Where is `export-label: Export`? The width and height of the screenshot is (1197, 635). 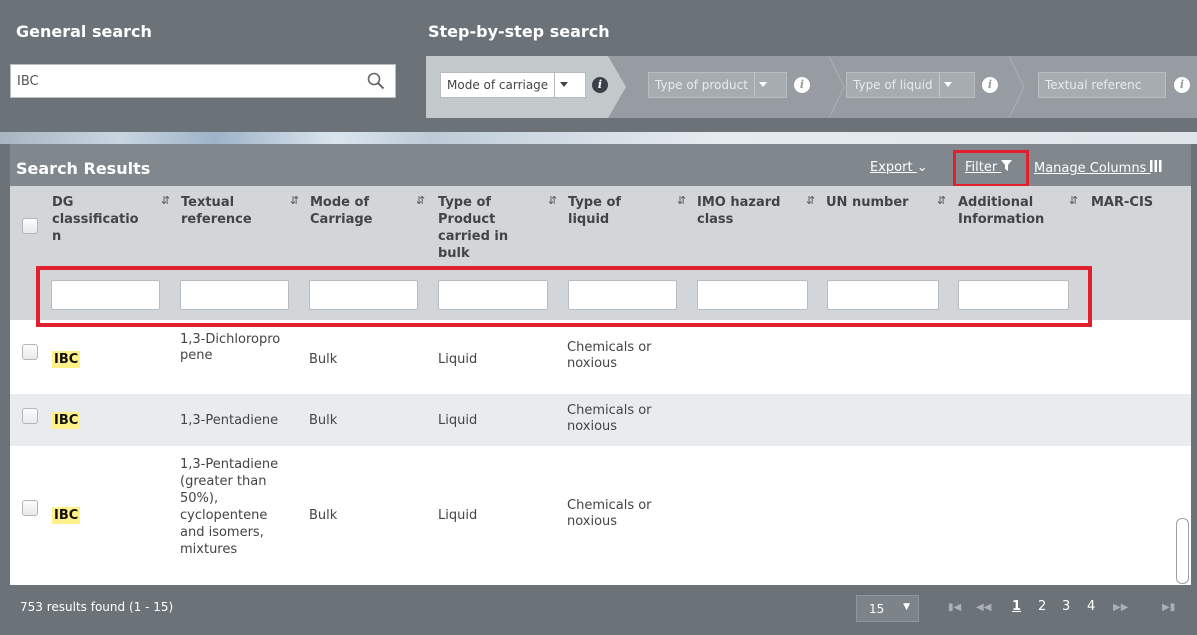
export-label: Export is located at coordinates (891, 167).